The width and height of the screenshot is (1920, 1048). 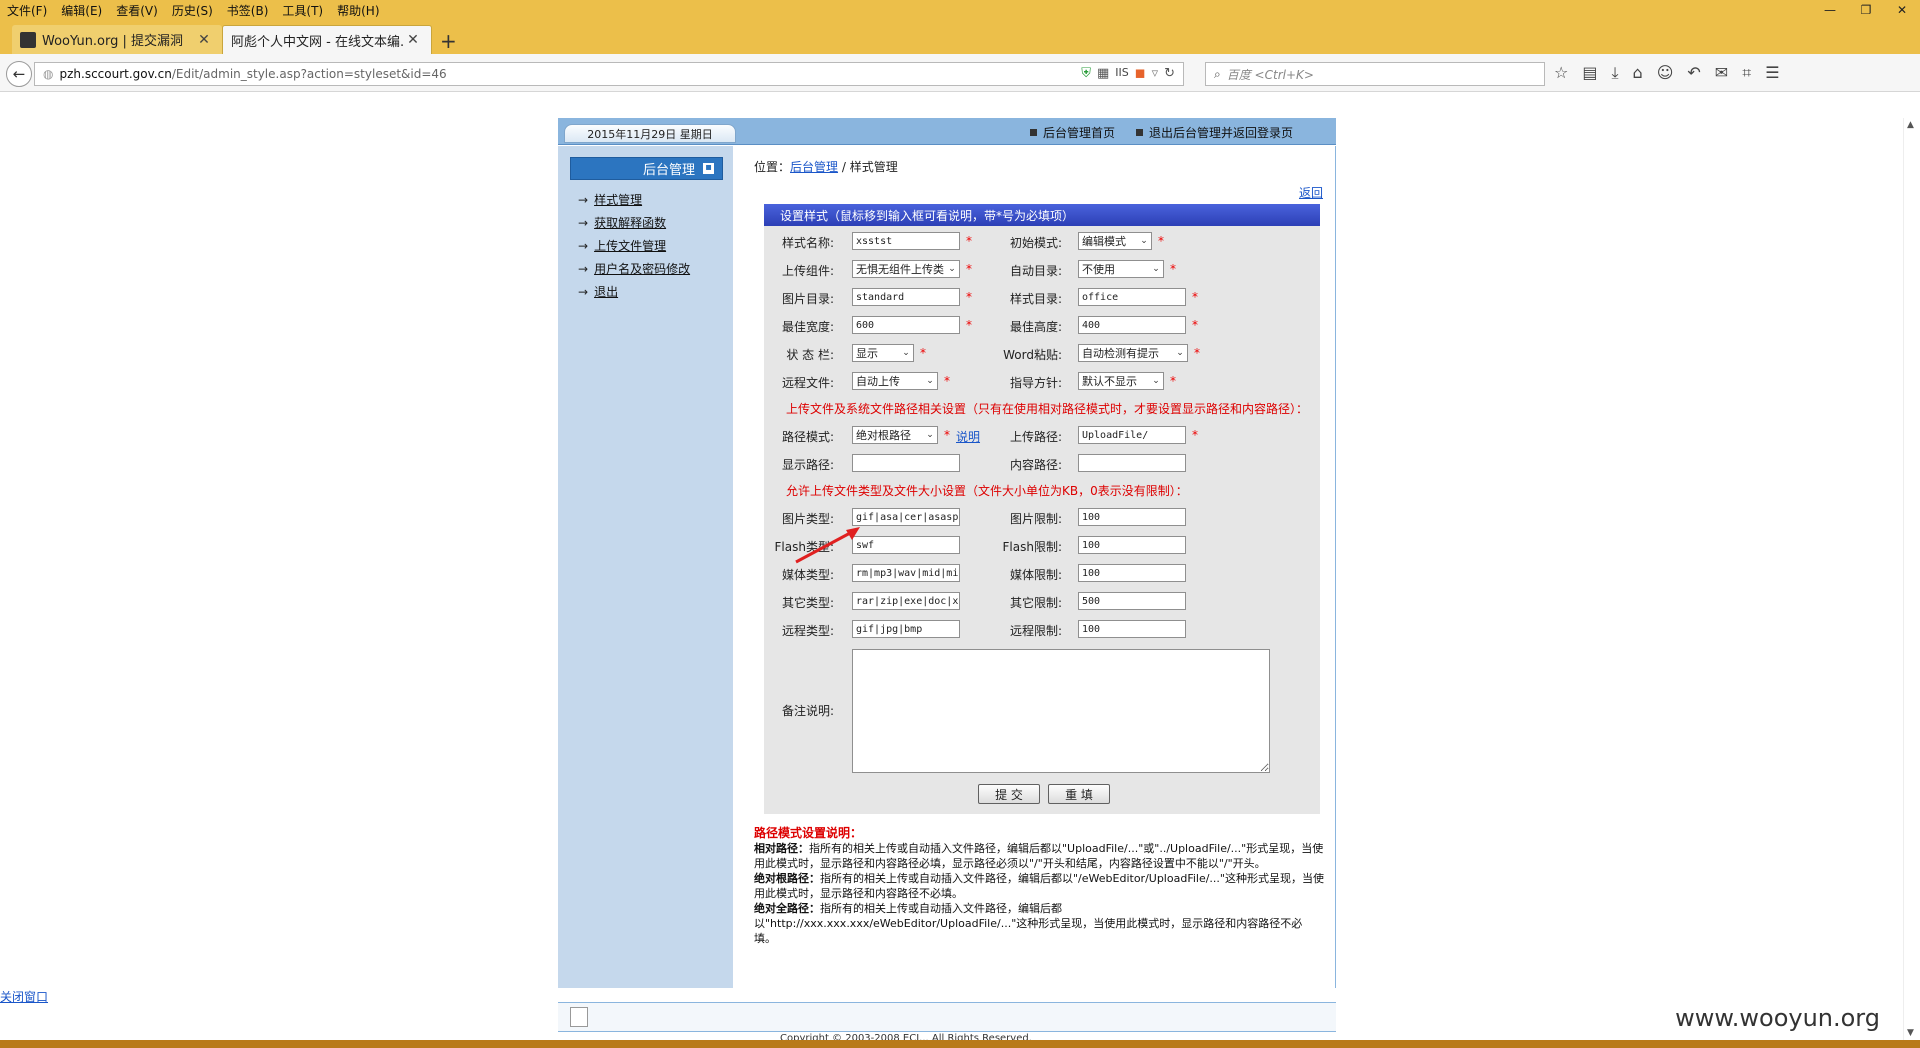 What do you see at coordinates (1132, 435) in the screenshot?
I see `upload-path-input` at bounding box center [1132, 435].